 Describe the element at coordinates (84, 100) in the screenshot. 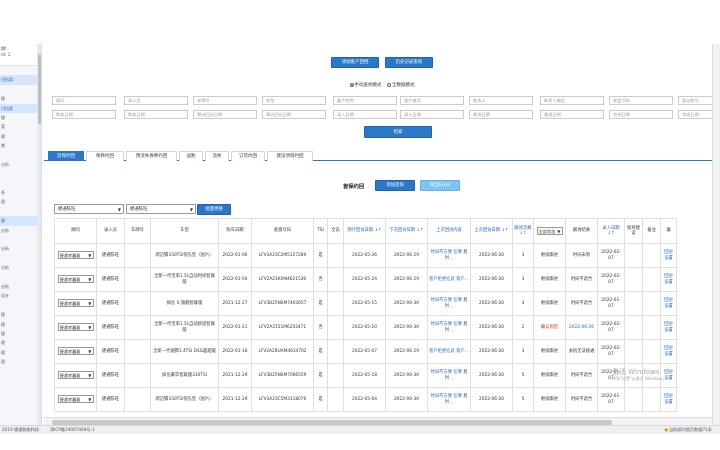

I see `filter-input: 顾问` at that location.